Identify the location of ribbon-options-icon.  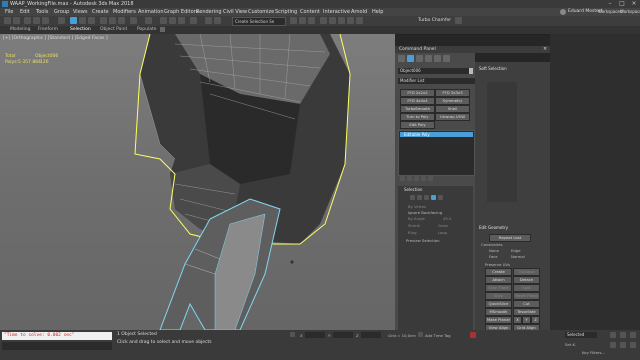
(162, 29).